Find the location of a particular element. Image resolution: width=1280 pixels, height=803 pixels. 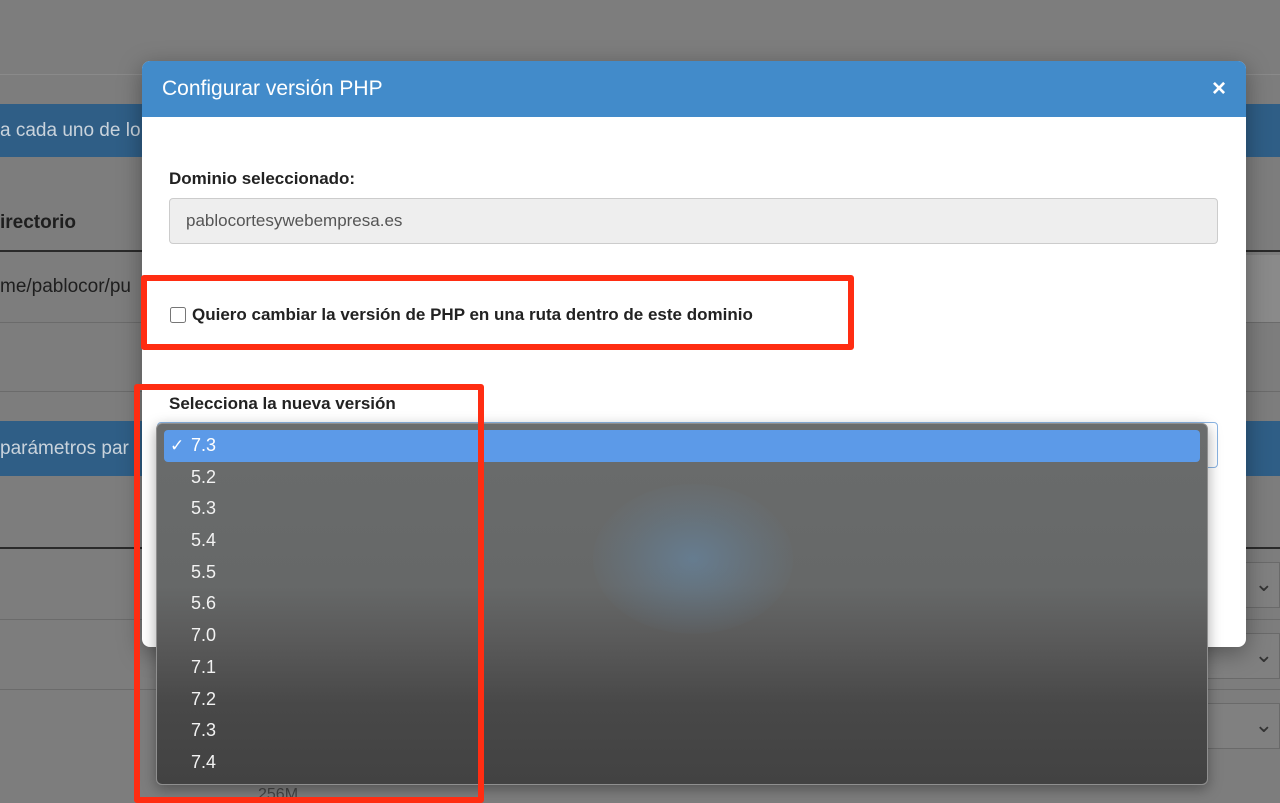

version-option: 5.4 is located at coordinates (682, 541).